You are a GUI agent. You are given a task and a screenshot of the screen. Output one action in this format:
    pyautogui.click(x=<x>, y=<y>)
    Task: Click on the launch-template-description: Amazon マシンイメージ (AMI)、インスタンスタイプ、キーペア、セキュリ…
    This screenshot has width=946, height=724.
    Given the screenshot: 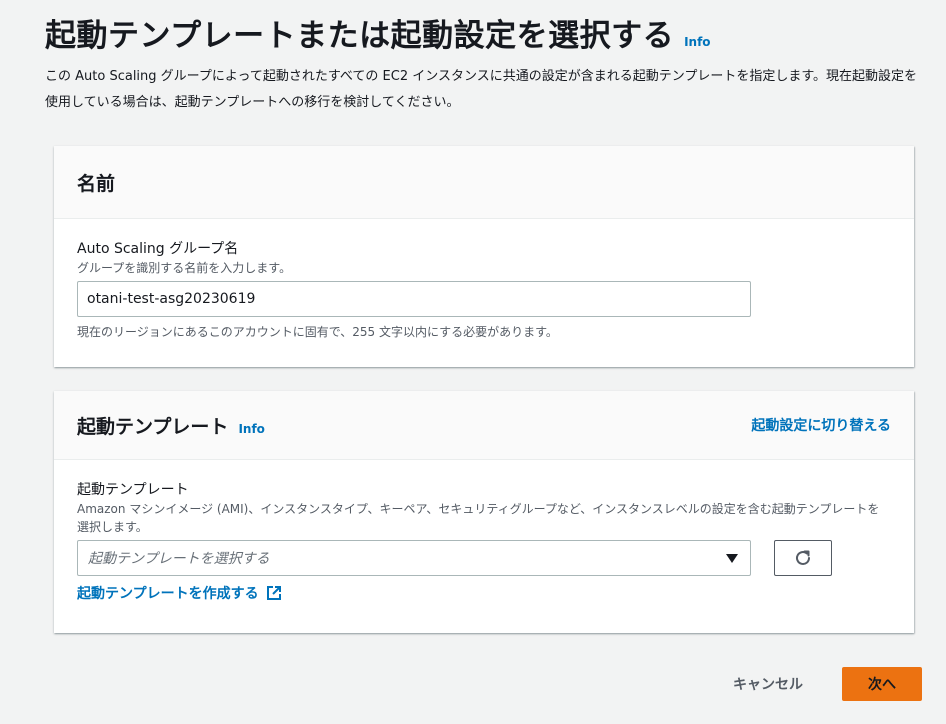 What is the action you would take?
    pyautogui.click(x=478, y=518)
    